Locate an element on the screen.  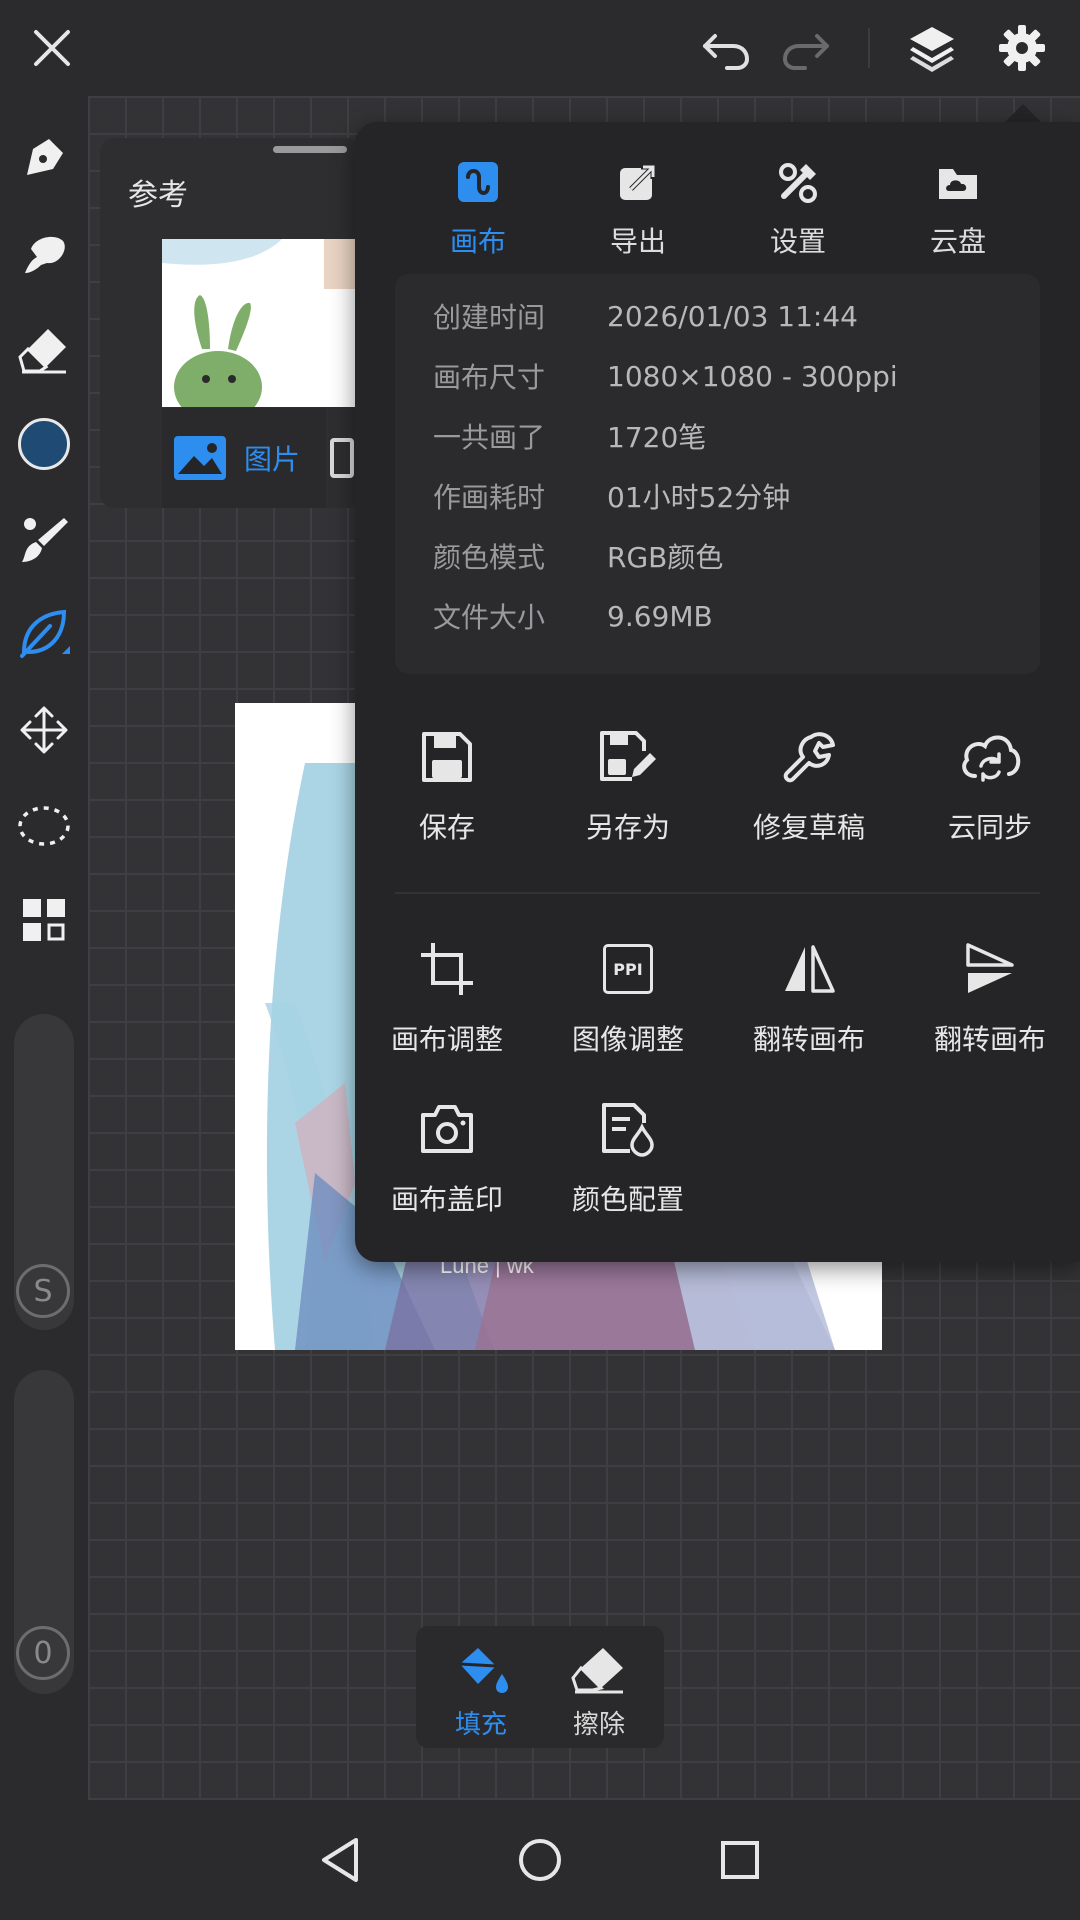
tool-move is located at coordinates (44, 730).